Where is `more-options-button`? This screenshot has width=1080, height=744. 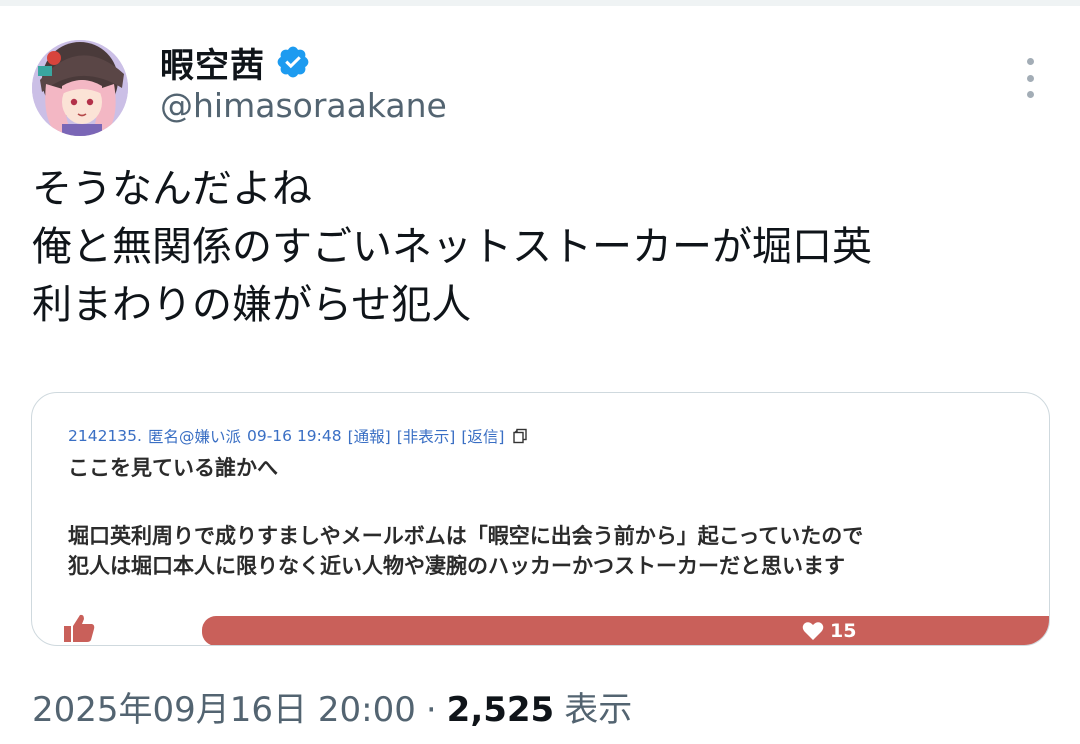
more-options-button is located at coordinates (1030, 78).